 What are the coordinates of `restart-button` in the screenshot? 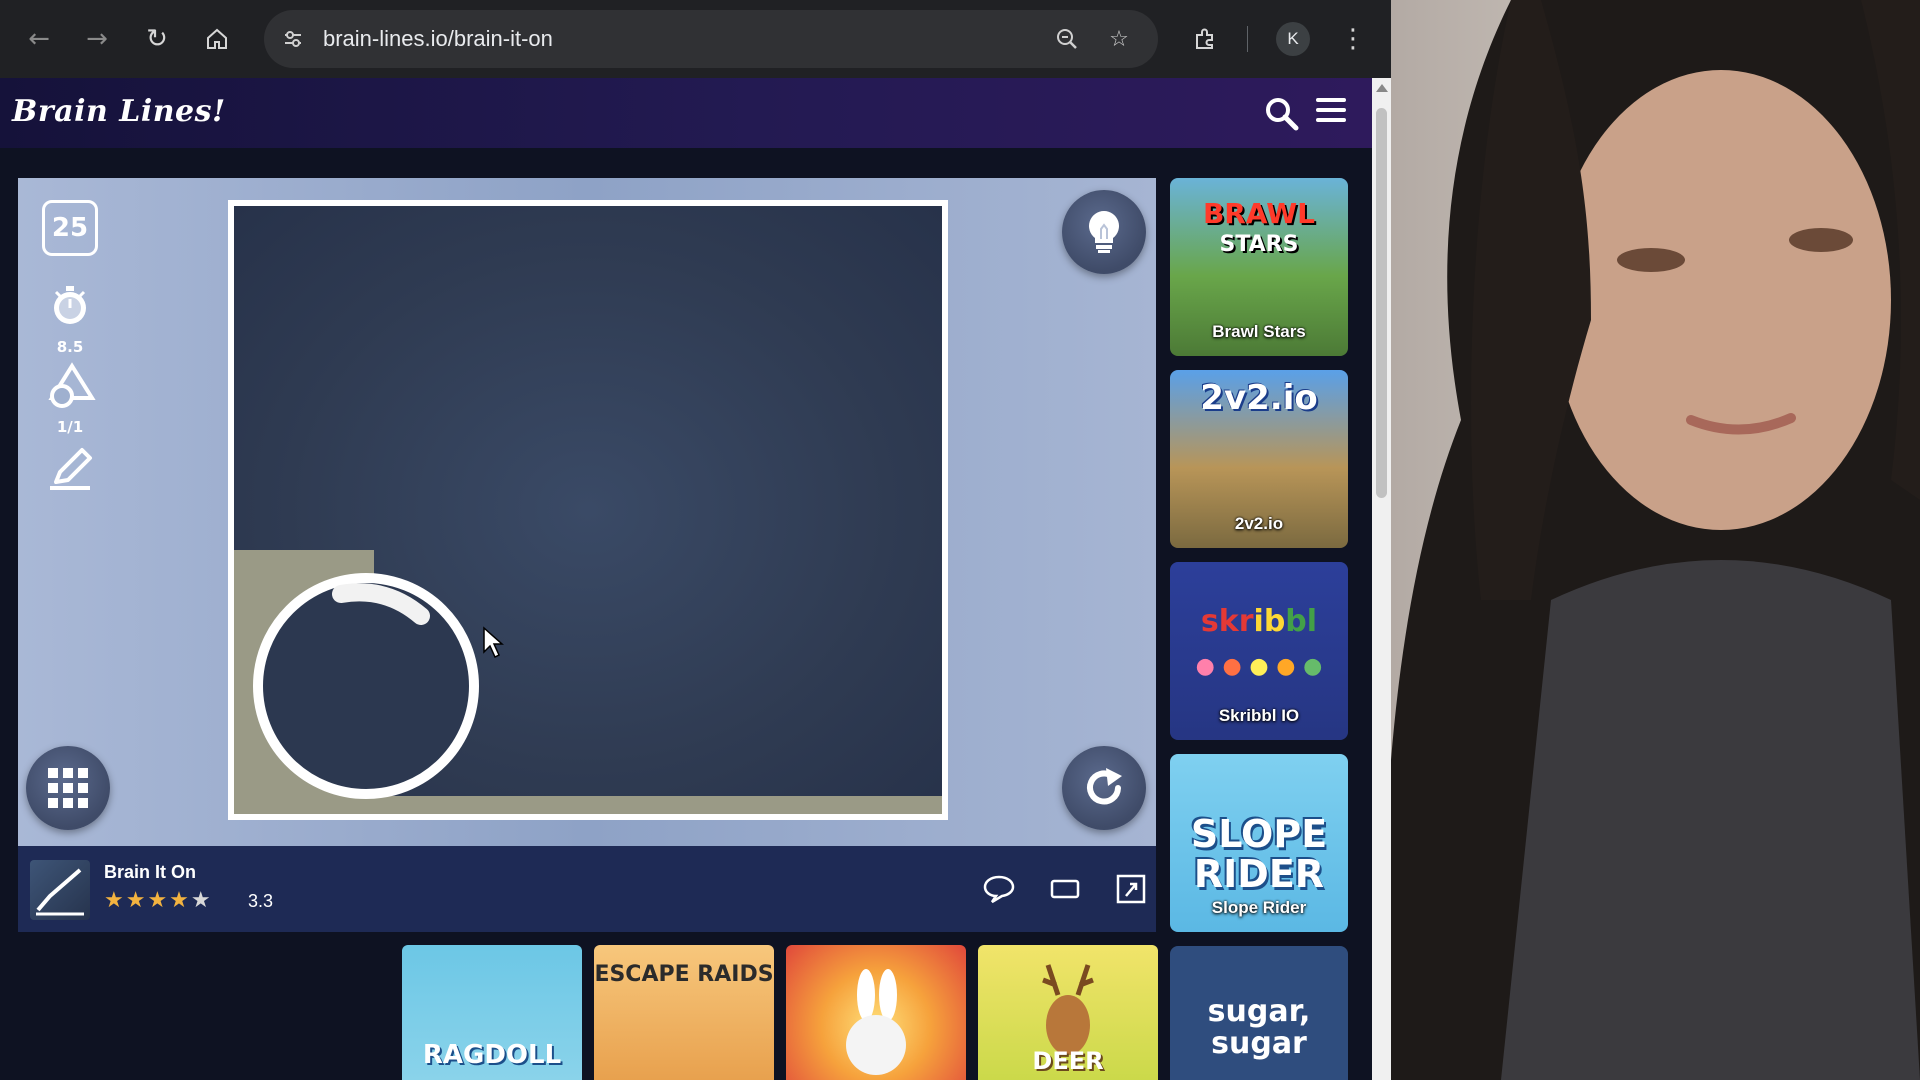 It's located at (1104, 788).